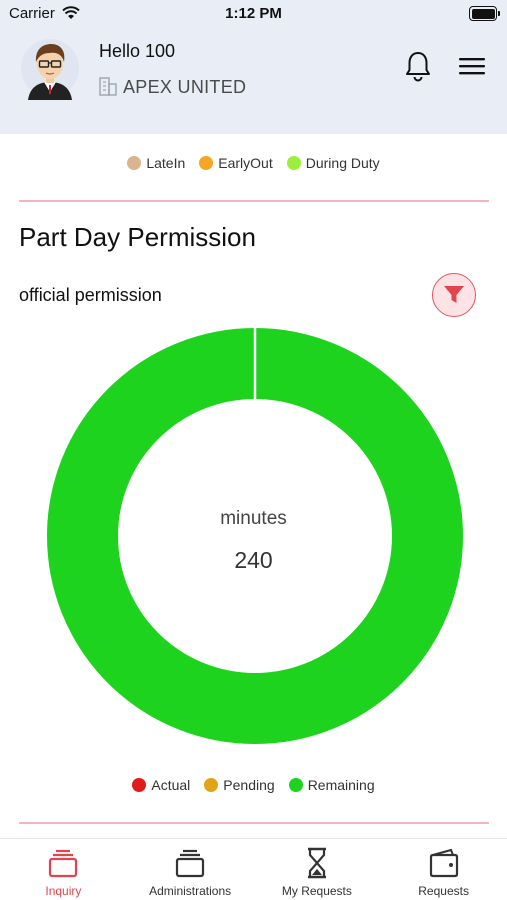 This screenshot has width=507, height=900. I want to click on inbox-stack-icon, so click(63, 863).